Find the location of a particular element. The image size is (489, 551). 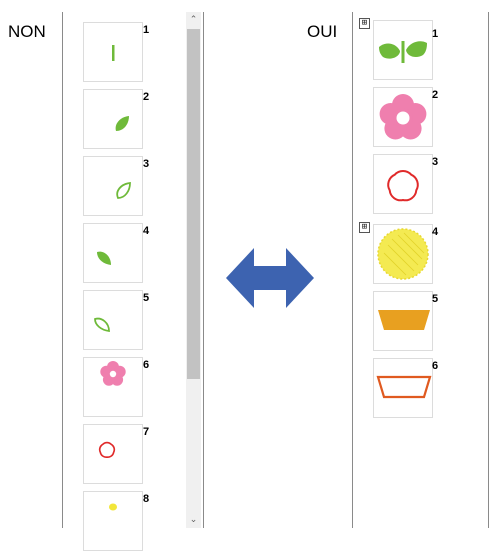

pot-outline-icon is located at coordinates (404, 387).